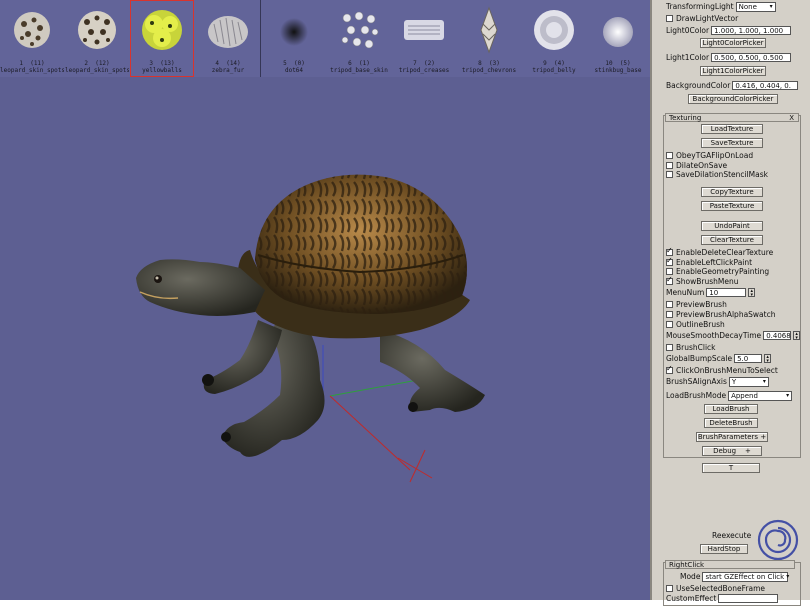 This screenshot has width=810, height=606. Describe the element at coordinates (618, 38) in the screenshot. I see `brush-item-10: 10 (5) stinkbug_base` at that location.